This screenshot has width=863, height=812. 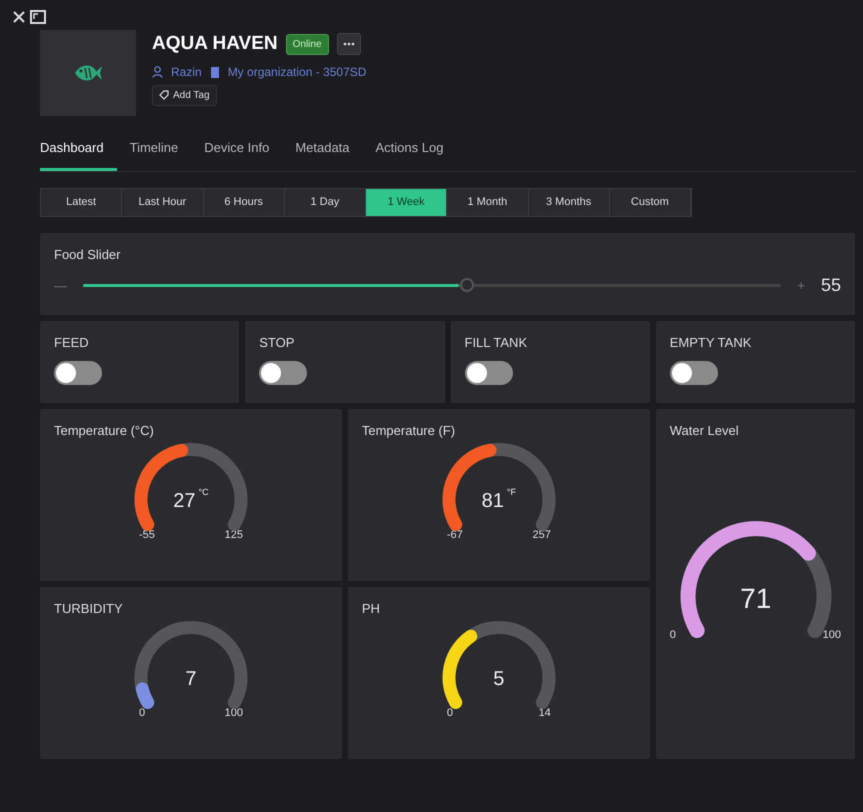 What do you see at coordinates (38, 17) in the screenshot?
I see `expand-icon` at bounding box center [38, 17].